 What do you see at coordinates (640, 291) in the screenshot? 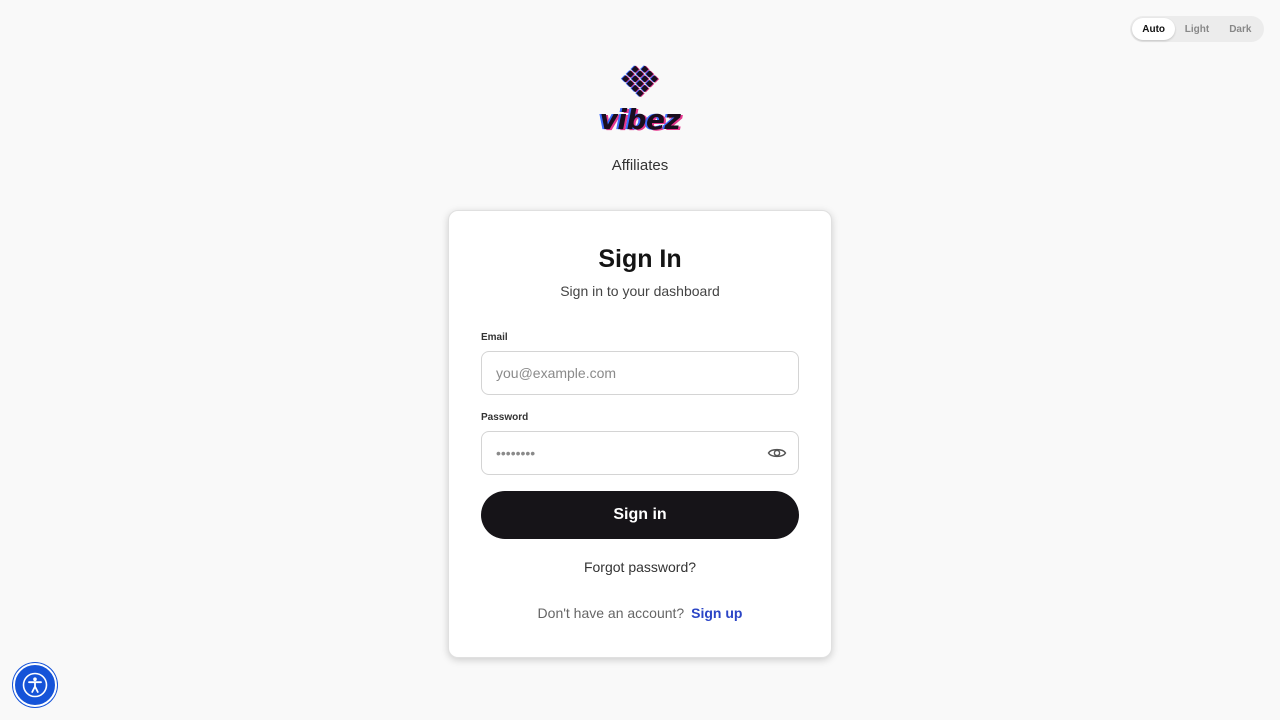
I see `page-subtitle: Sign in to your dashboard` at bounding box center [640, 291].